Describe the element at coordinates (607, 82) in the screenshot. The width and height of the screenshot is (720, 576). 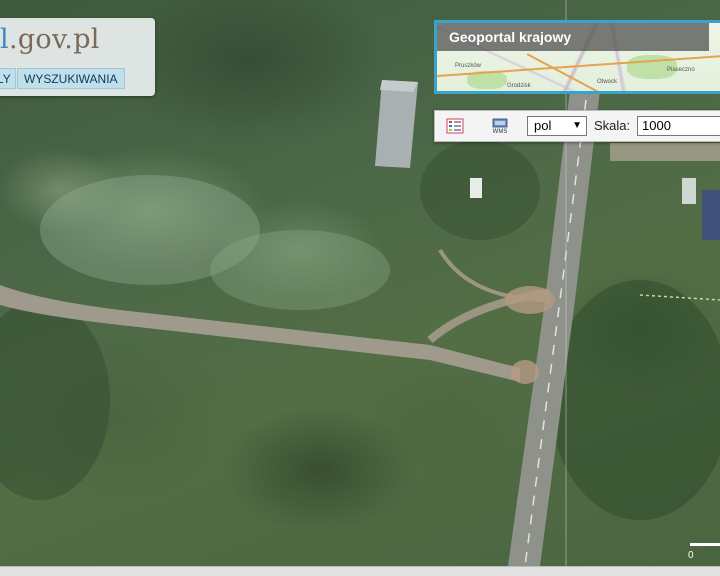
I see `preview-town: Otwock` at that location.